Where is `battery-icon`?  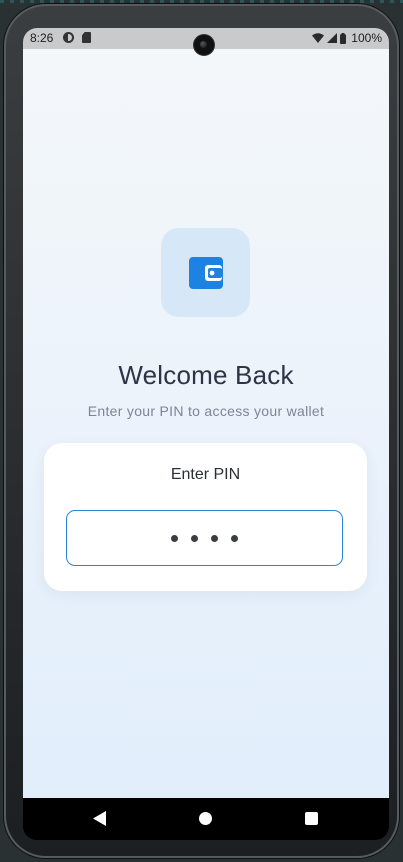 battery-icon is located at coordinates (343, 38).